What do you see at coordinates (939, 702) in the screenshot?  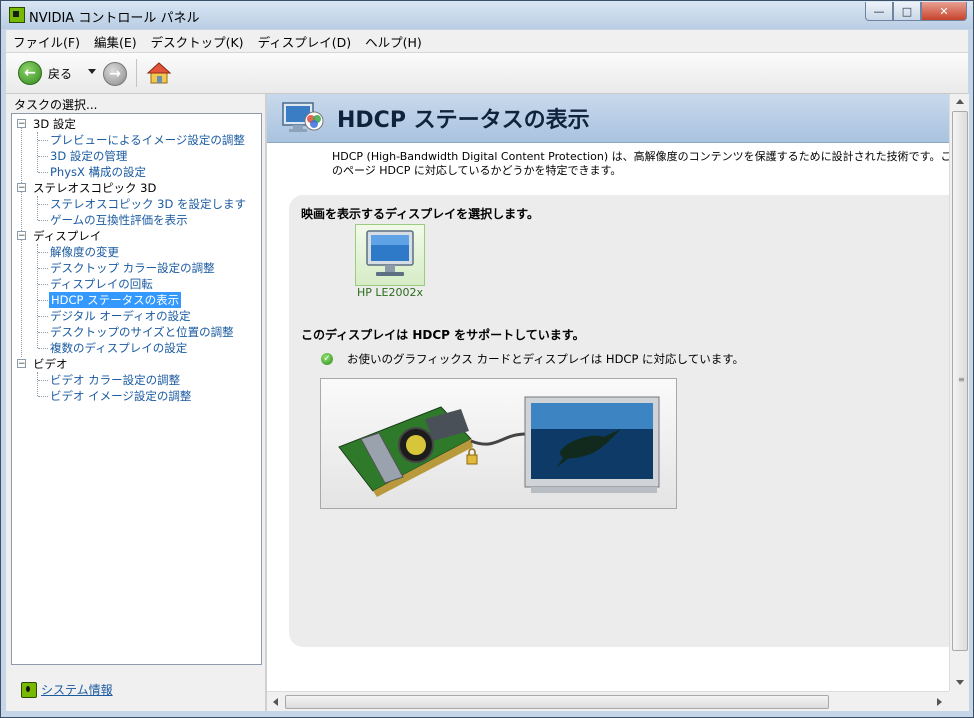 I see `scroll-right-icon` at bounding box center [939, 702].